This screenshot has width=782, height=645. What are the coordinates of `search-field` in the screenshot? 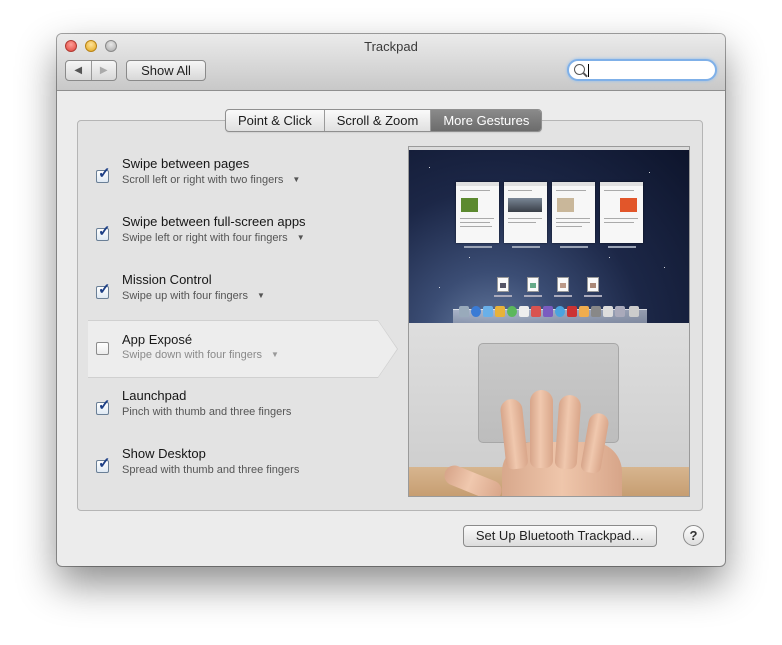 It's located at (642, 70).